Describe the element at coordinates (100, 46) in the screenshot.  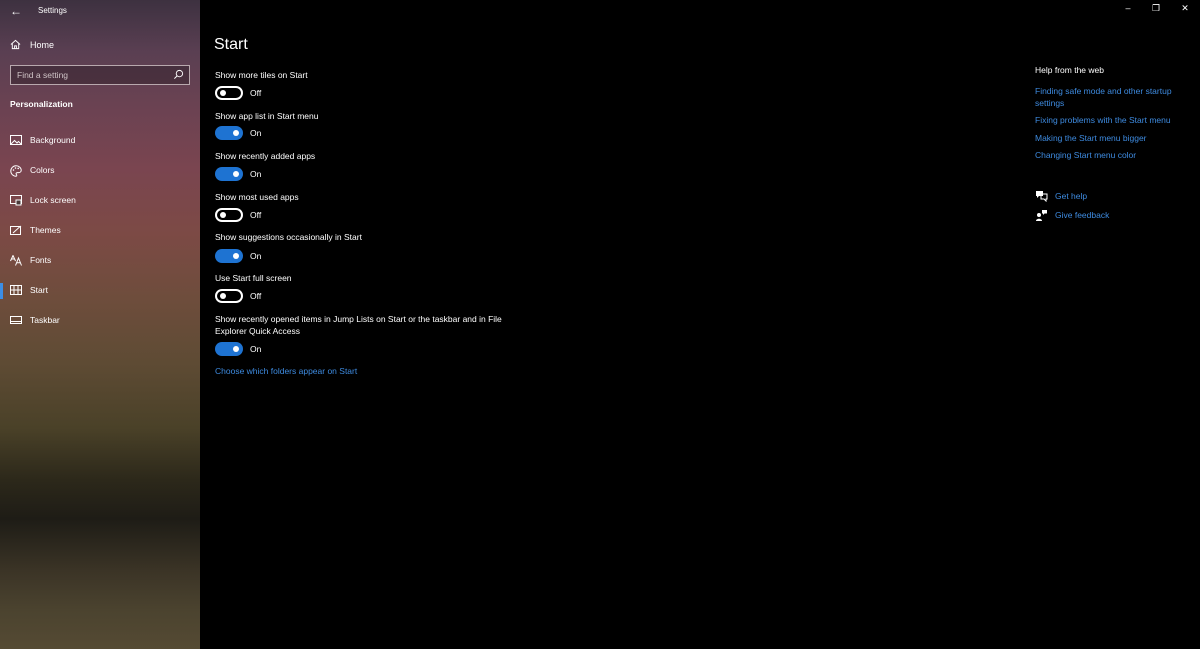
I see `sidebar-home: Home` at that location.